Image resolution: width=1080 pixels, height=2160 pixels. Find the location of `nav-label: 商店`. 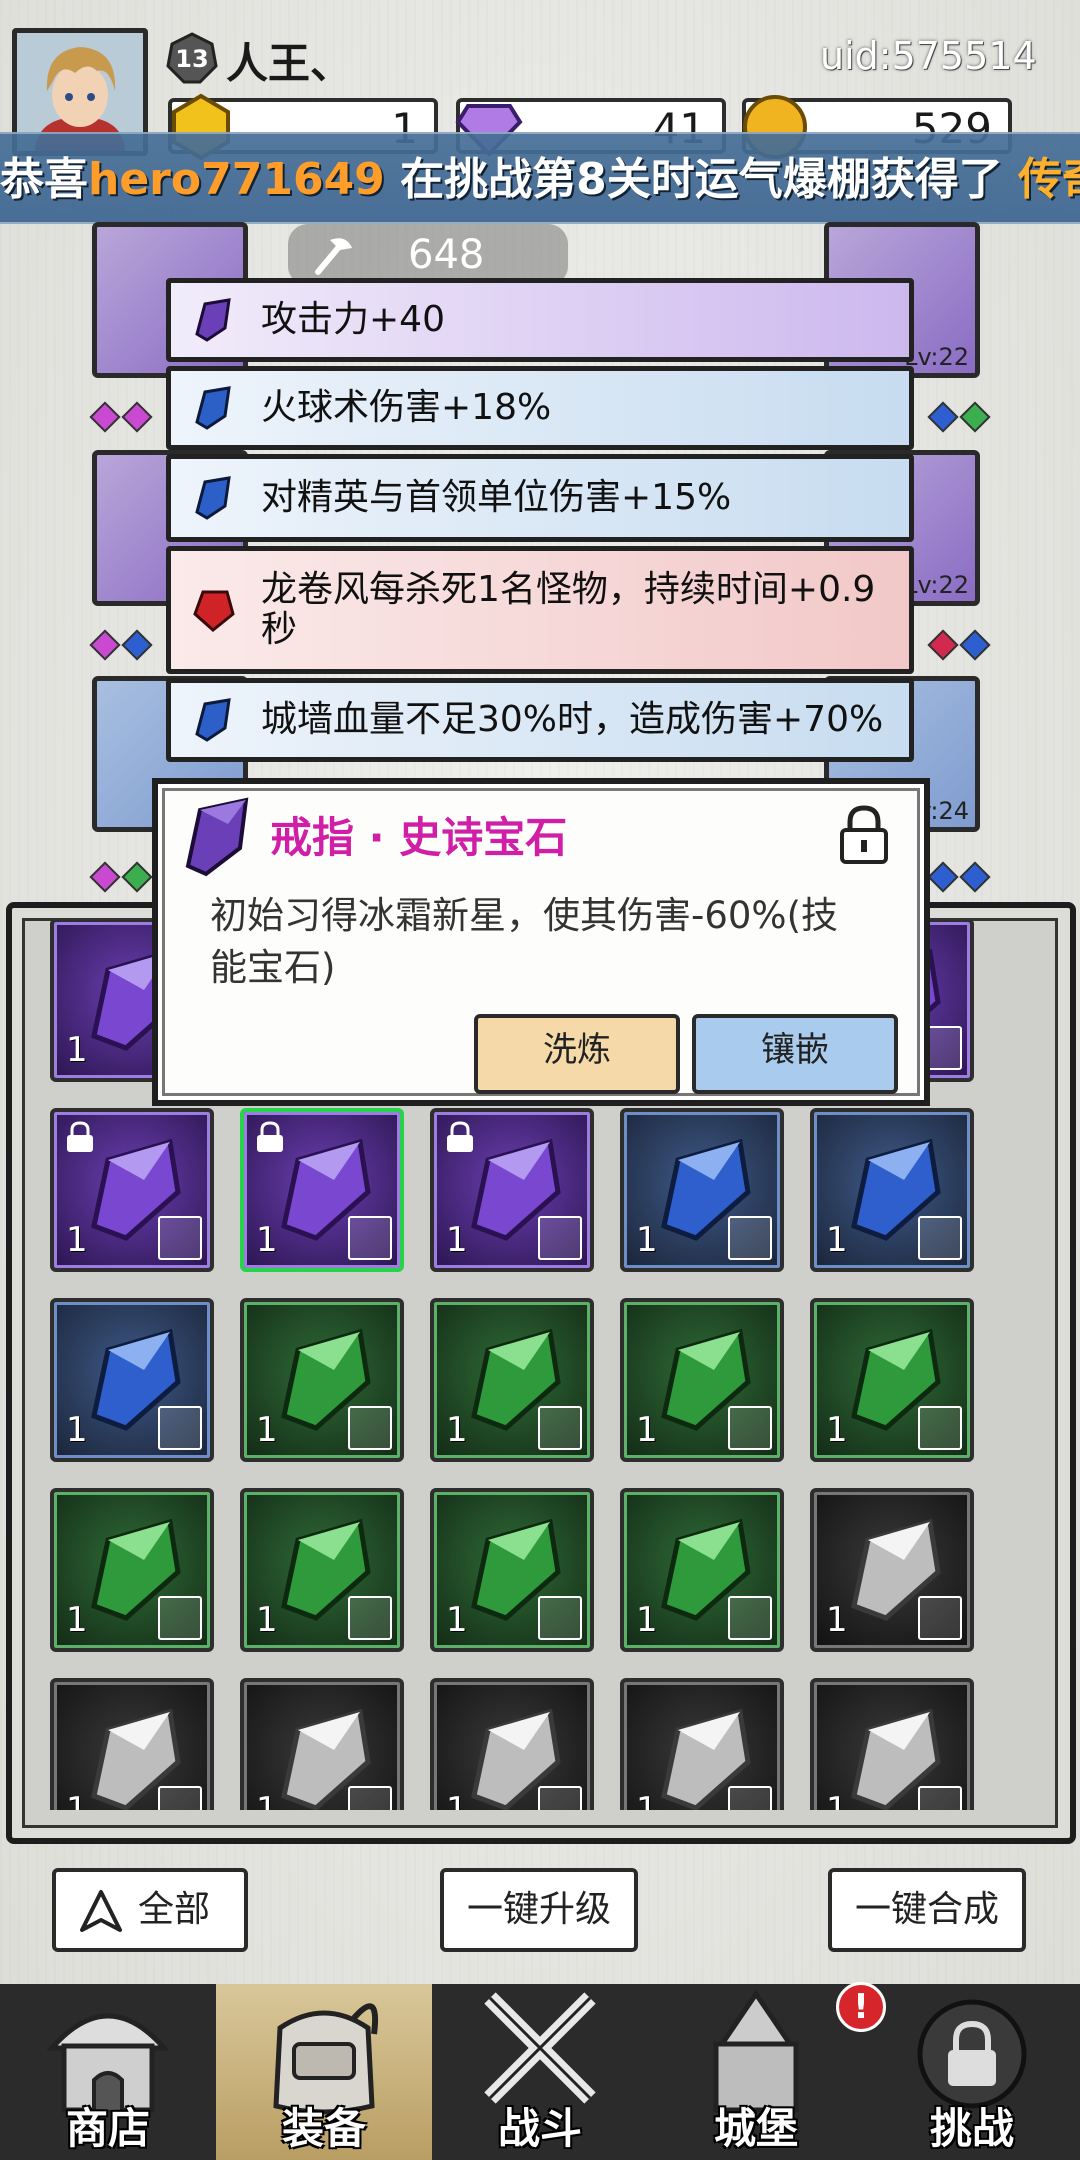

nav-label: 商店 is located at coordinates (107, 2128).